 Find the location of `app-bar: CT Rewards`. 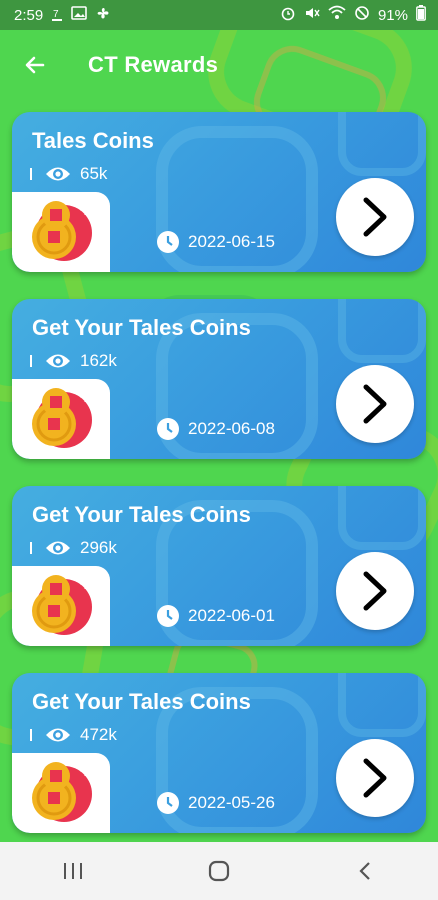

app-bar: CT Rewards is located at coordinates (219, 65).